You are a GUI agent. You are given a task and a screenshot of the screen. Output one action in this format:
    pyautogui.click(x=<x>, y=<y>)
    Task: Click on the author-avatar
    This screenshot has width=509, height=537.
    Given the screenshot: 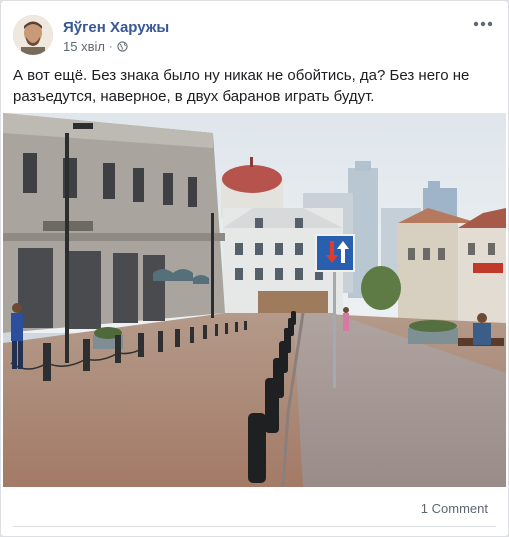 What is the action you would take?
    pyautogui.click(x=33, y=35)
    